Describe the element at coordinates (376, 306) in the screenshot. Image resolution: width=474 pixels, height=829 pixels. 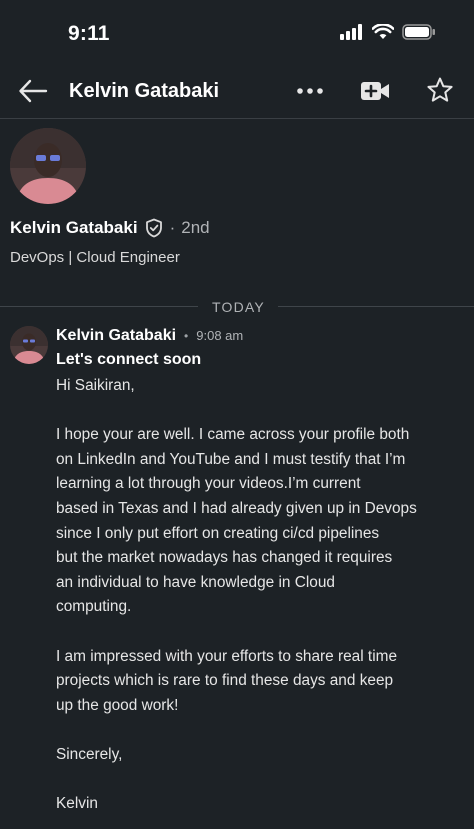
I see `divider-line-right` at that location.